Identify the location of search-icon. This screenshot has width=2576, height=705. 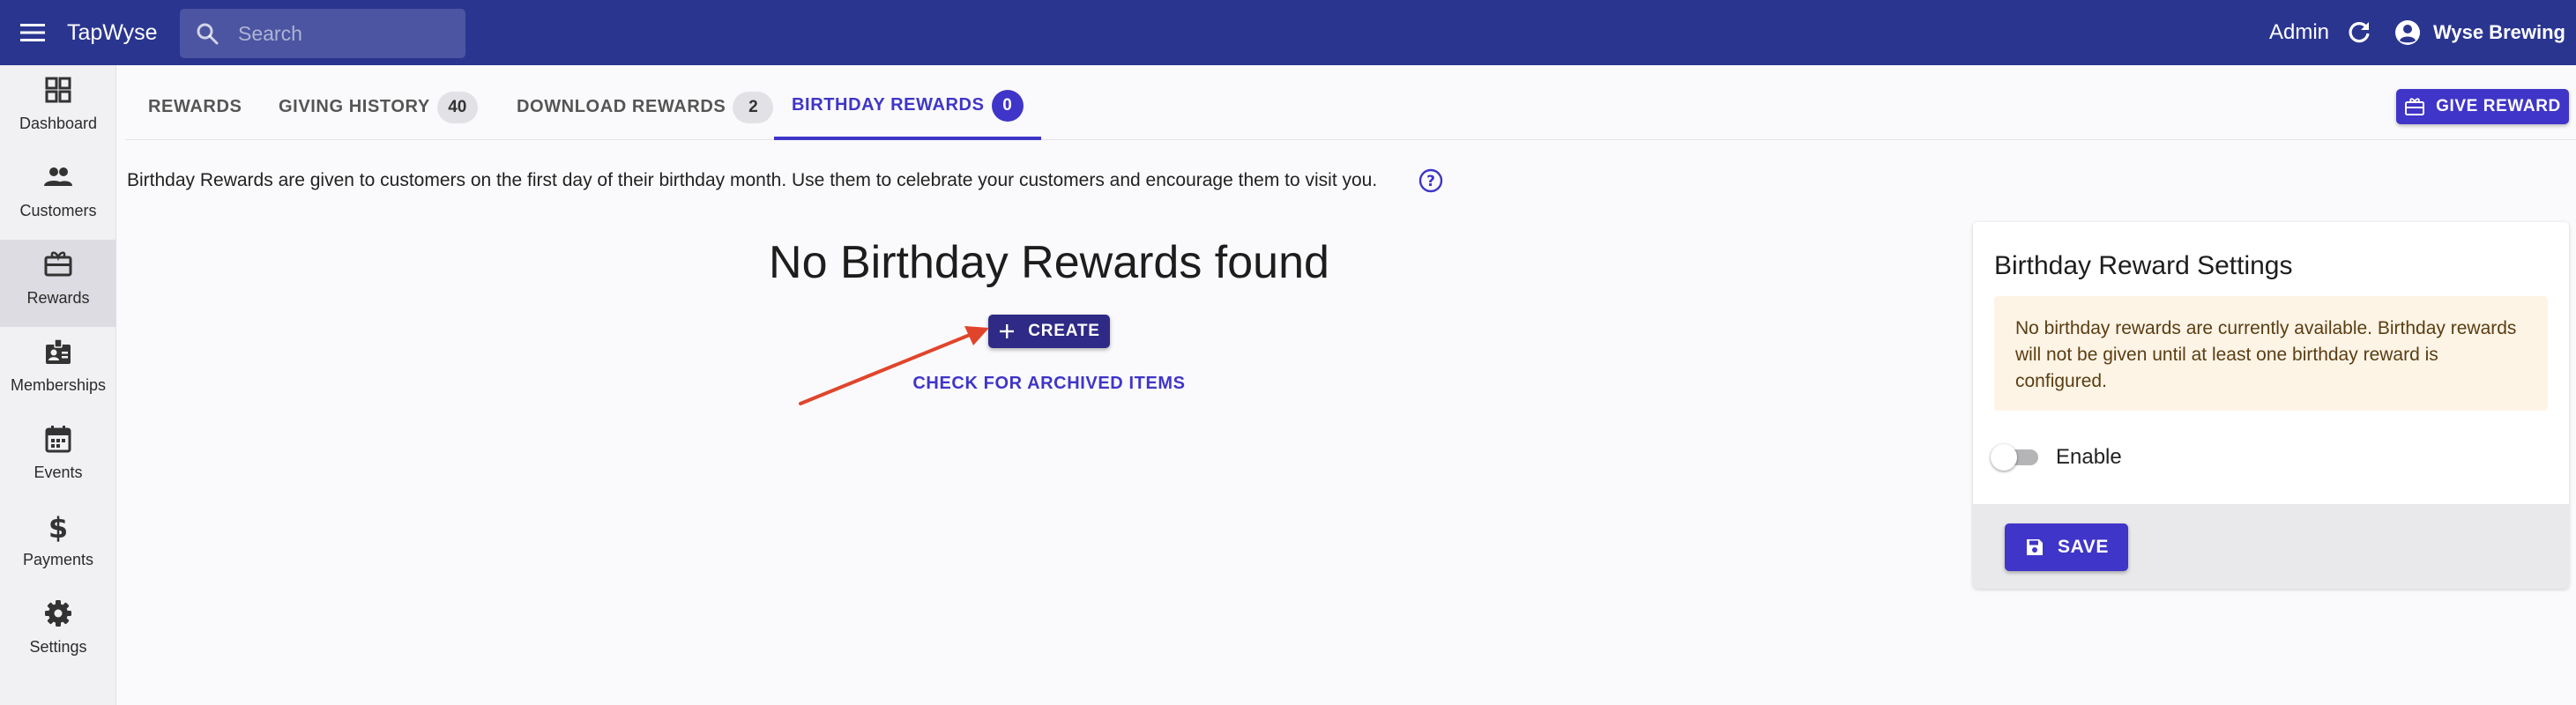
(208, 34).